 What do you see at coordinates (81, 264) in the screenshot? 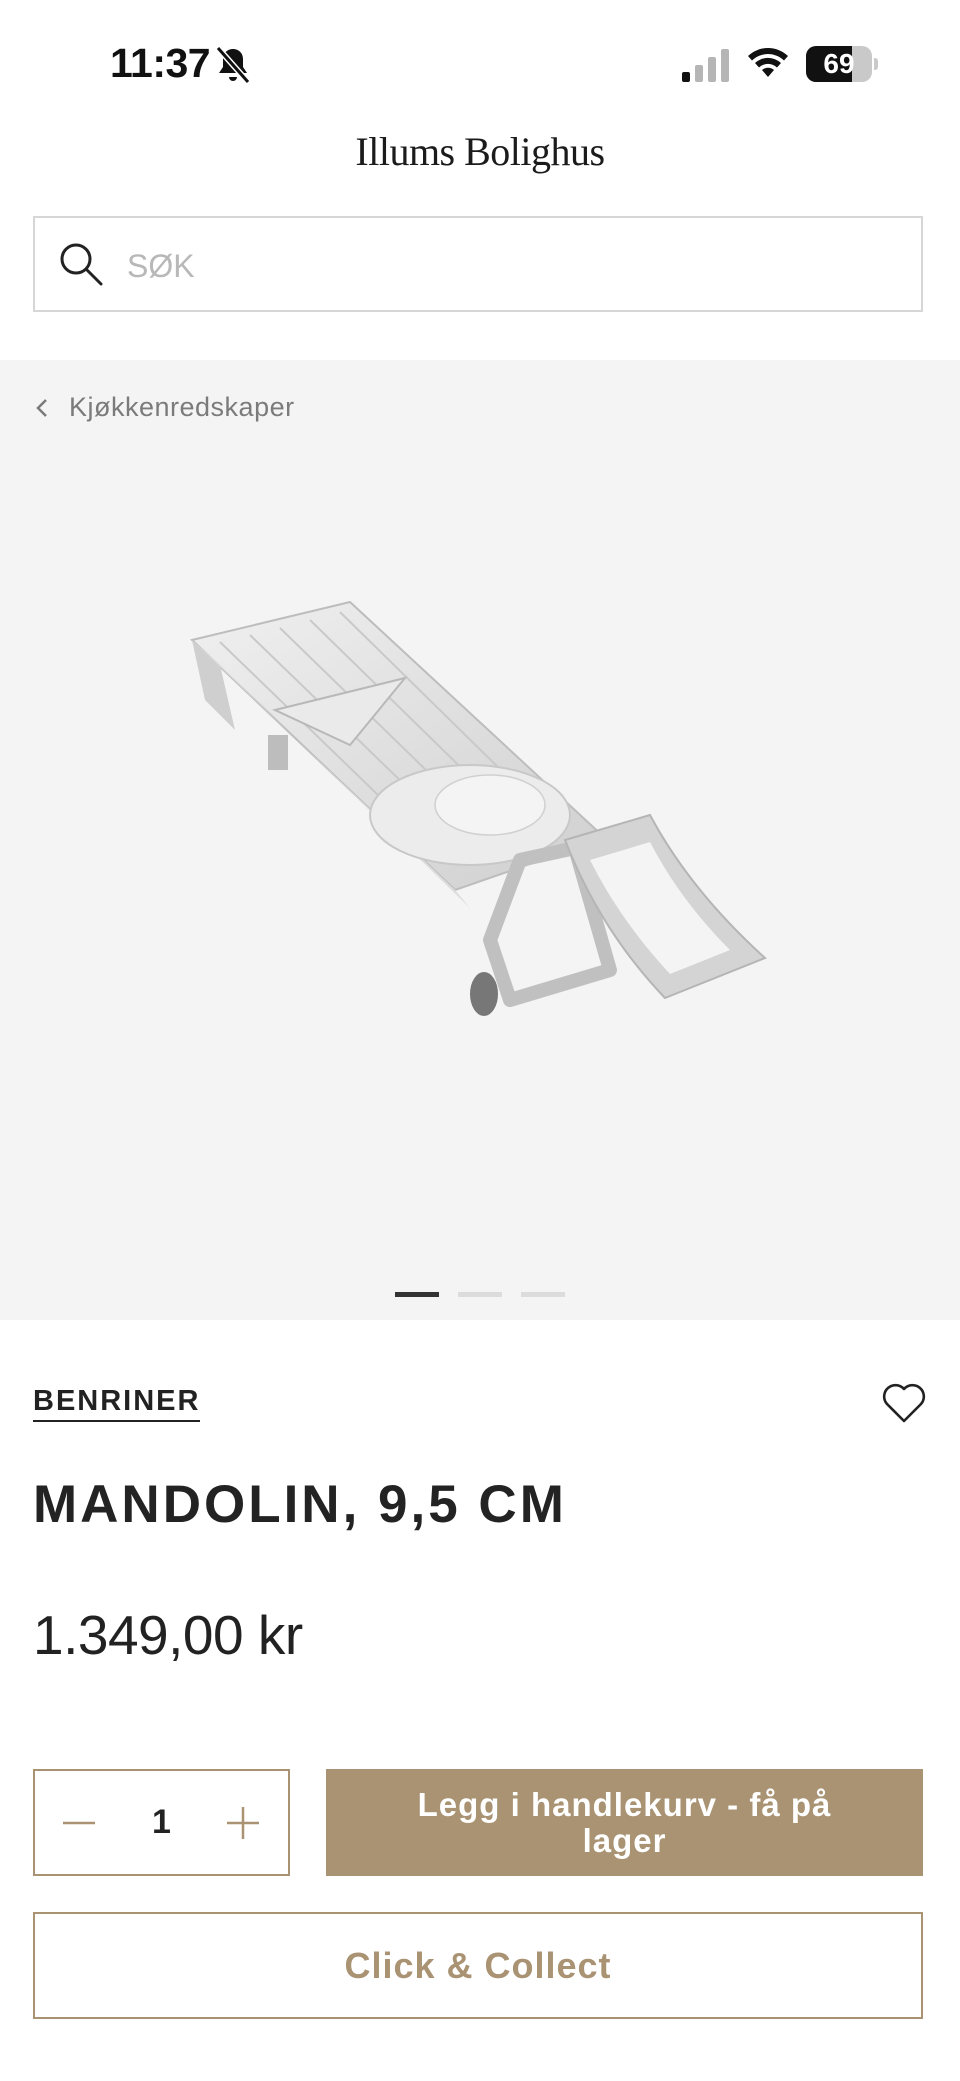
I see `search-icon` at bounding box center [81, 264].